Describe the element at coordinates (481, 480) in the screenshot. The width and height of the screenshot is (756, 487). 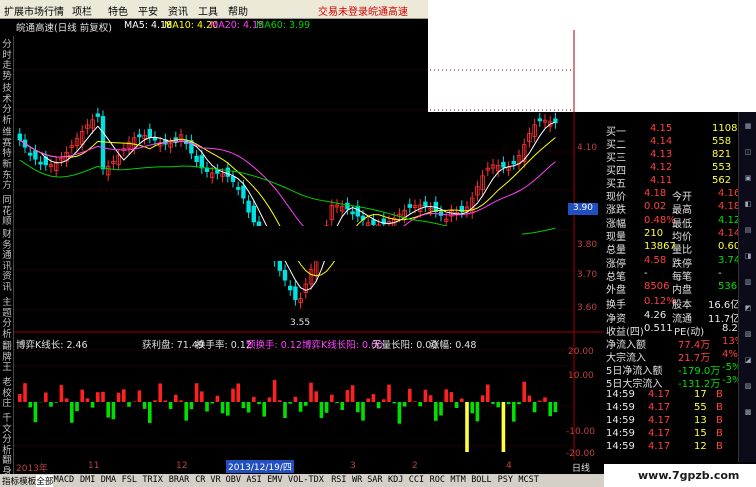
I see `indicator-tab: BOLL` at that location.